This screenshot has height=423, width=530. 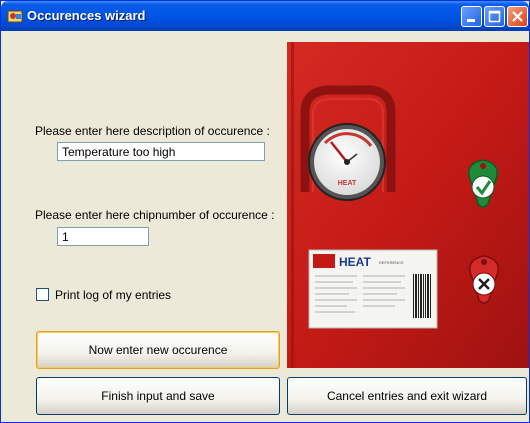 What do you see at coordinates (355, 262) in the screenshot?
I see `plate-brand: HEAT` at bounding box center [355, 262].